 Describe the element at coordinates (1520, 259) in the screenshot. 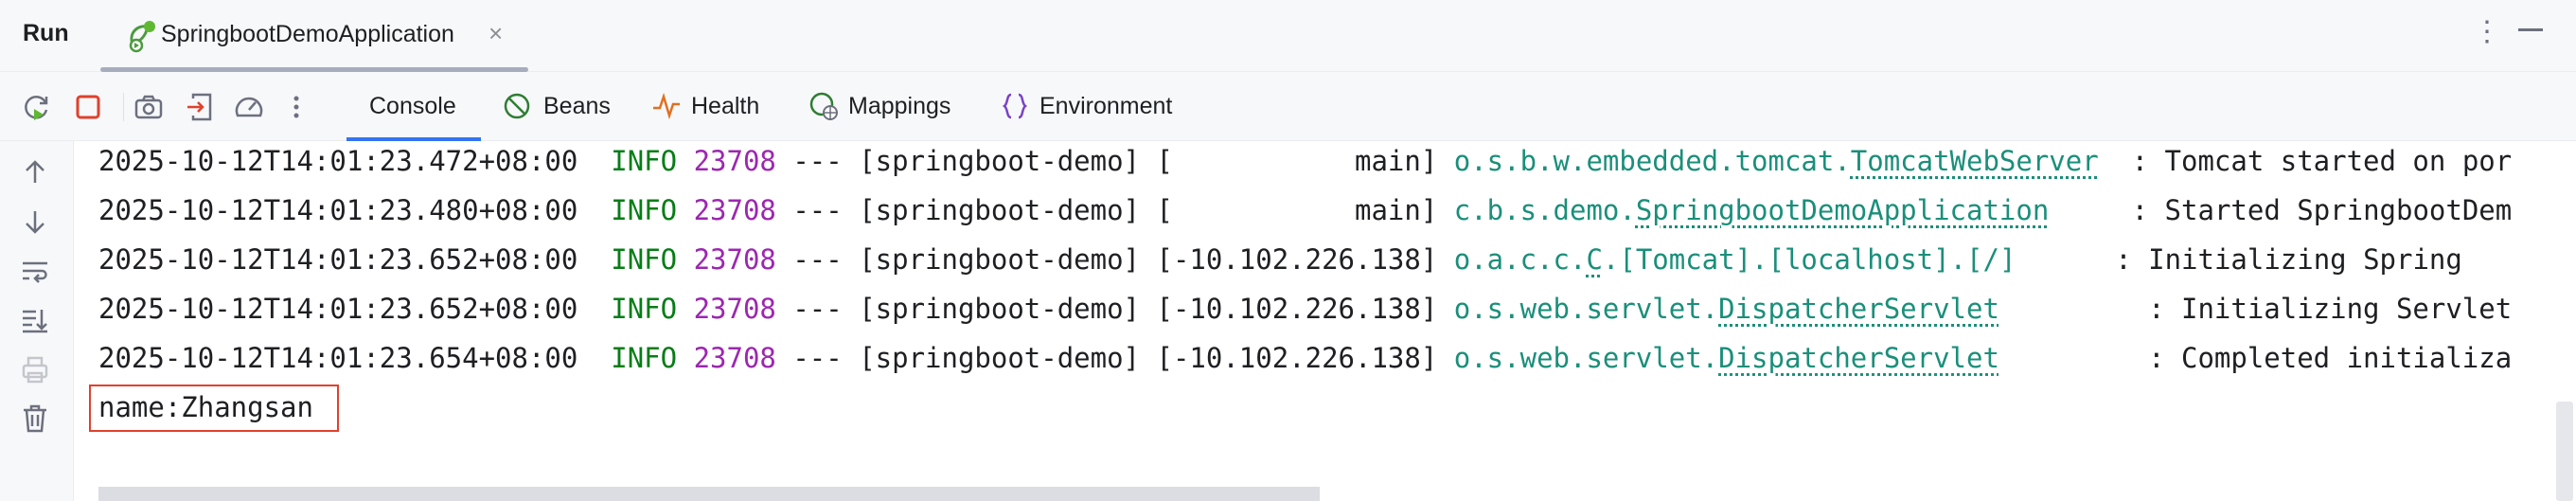

I see `log-logger-package: o.a.c.c.` at that location.